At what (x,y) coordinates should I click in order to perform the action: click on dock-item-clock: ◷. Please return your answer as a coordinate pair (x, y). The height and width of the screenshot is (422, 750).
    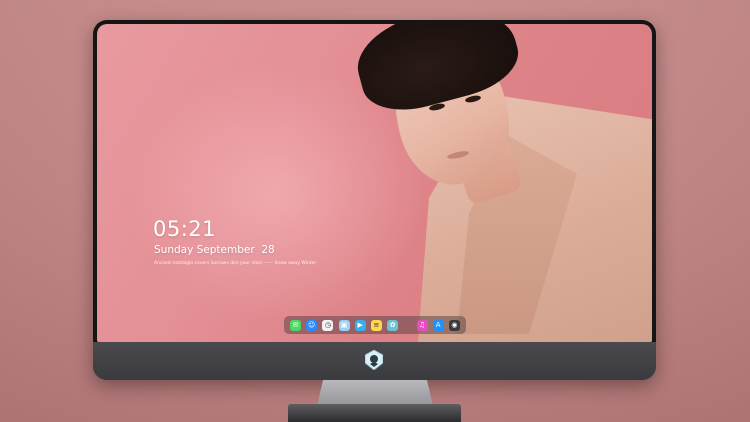
    Looking at the image, I should click on (328, 325).